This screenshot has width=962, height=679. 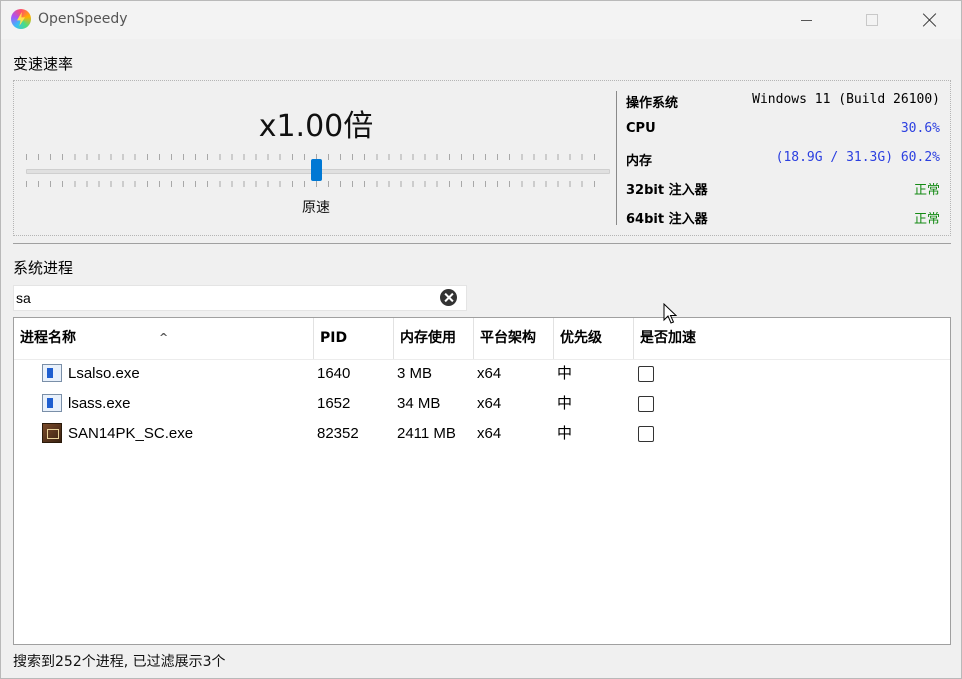 What do you see at coordinates (857, 157) in the screenshot?
I see `system-info-value: (18.9G / 31.3G) 60.2%` at bounding box center [857, 157].